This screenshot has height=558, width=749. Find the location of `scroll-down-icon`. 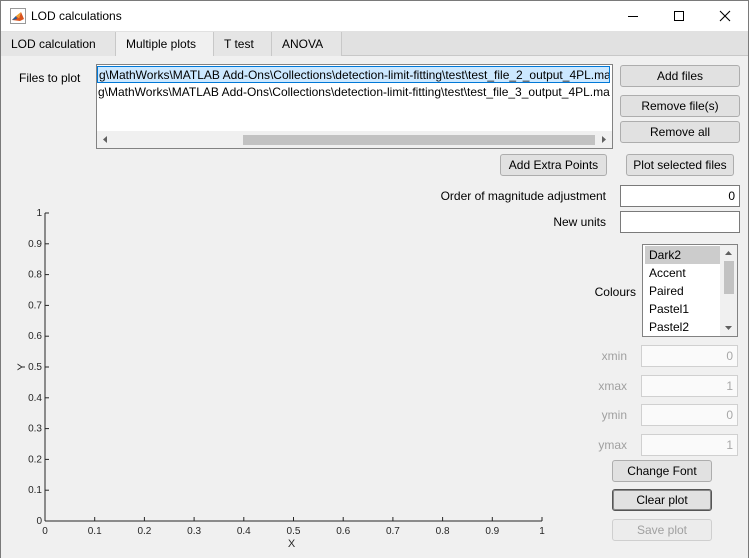

scroll-down-icon is located at coordinates (728, 328).